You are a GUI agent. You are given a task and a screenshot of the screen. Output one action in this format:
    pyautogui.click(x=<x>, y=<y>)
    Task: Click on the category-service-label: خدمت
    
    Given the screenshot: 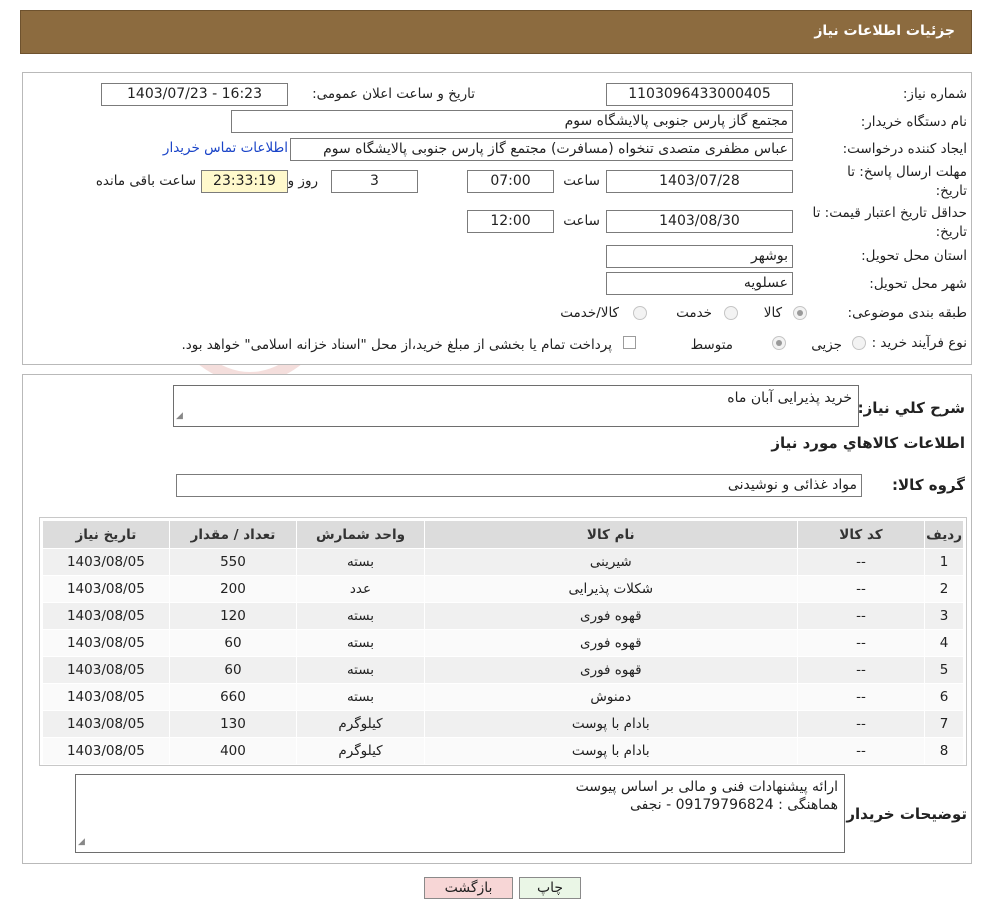 What is the action you would take?
    pyautogui.click(x=694, y=313)
    